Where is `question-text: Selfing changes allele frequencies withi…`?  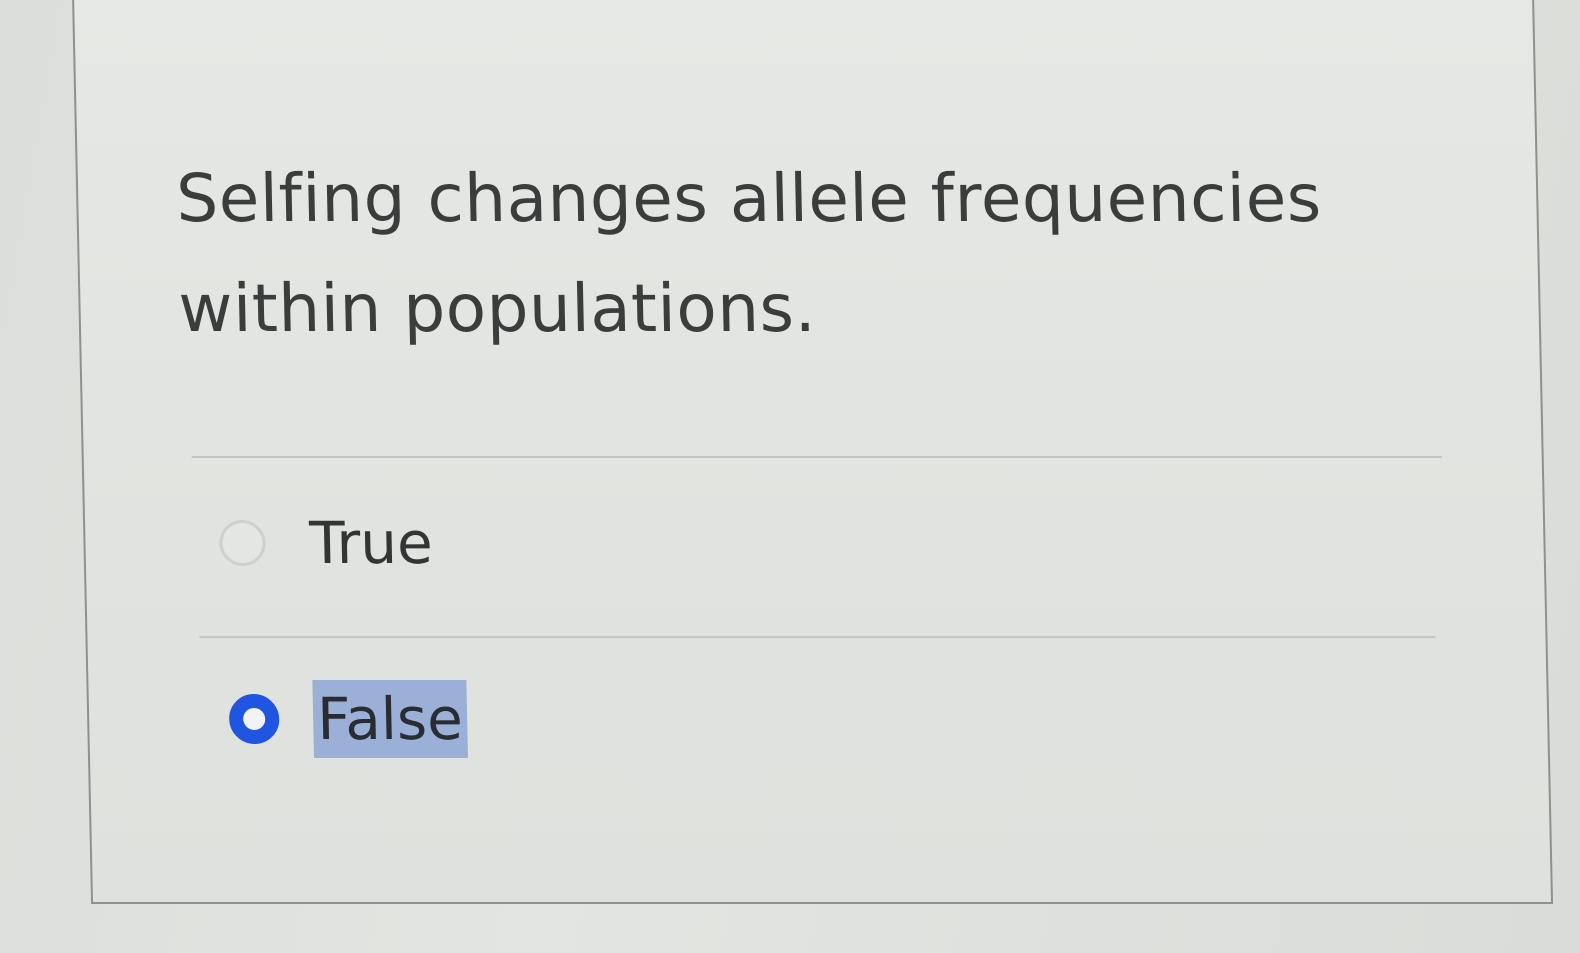
question-text: Selfing changes allele frequencies withi… is located at coordinates (749, 253).